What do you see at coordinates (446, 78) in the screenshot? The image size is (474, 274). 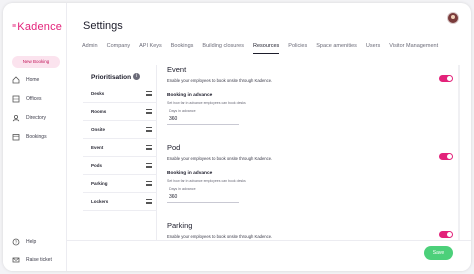 I see `event-enable-toggle` at bounding box center [446, 78].